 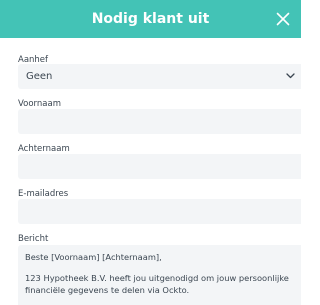 What do you see at coordinates (107, 290) in the screenshot?
I see `message-line: financiële gegevens te delen via Ockto.` at bounding box center [107, 290].